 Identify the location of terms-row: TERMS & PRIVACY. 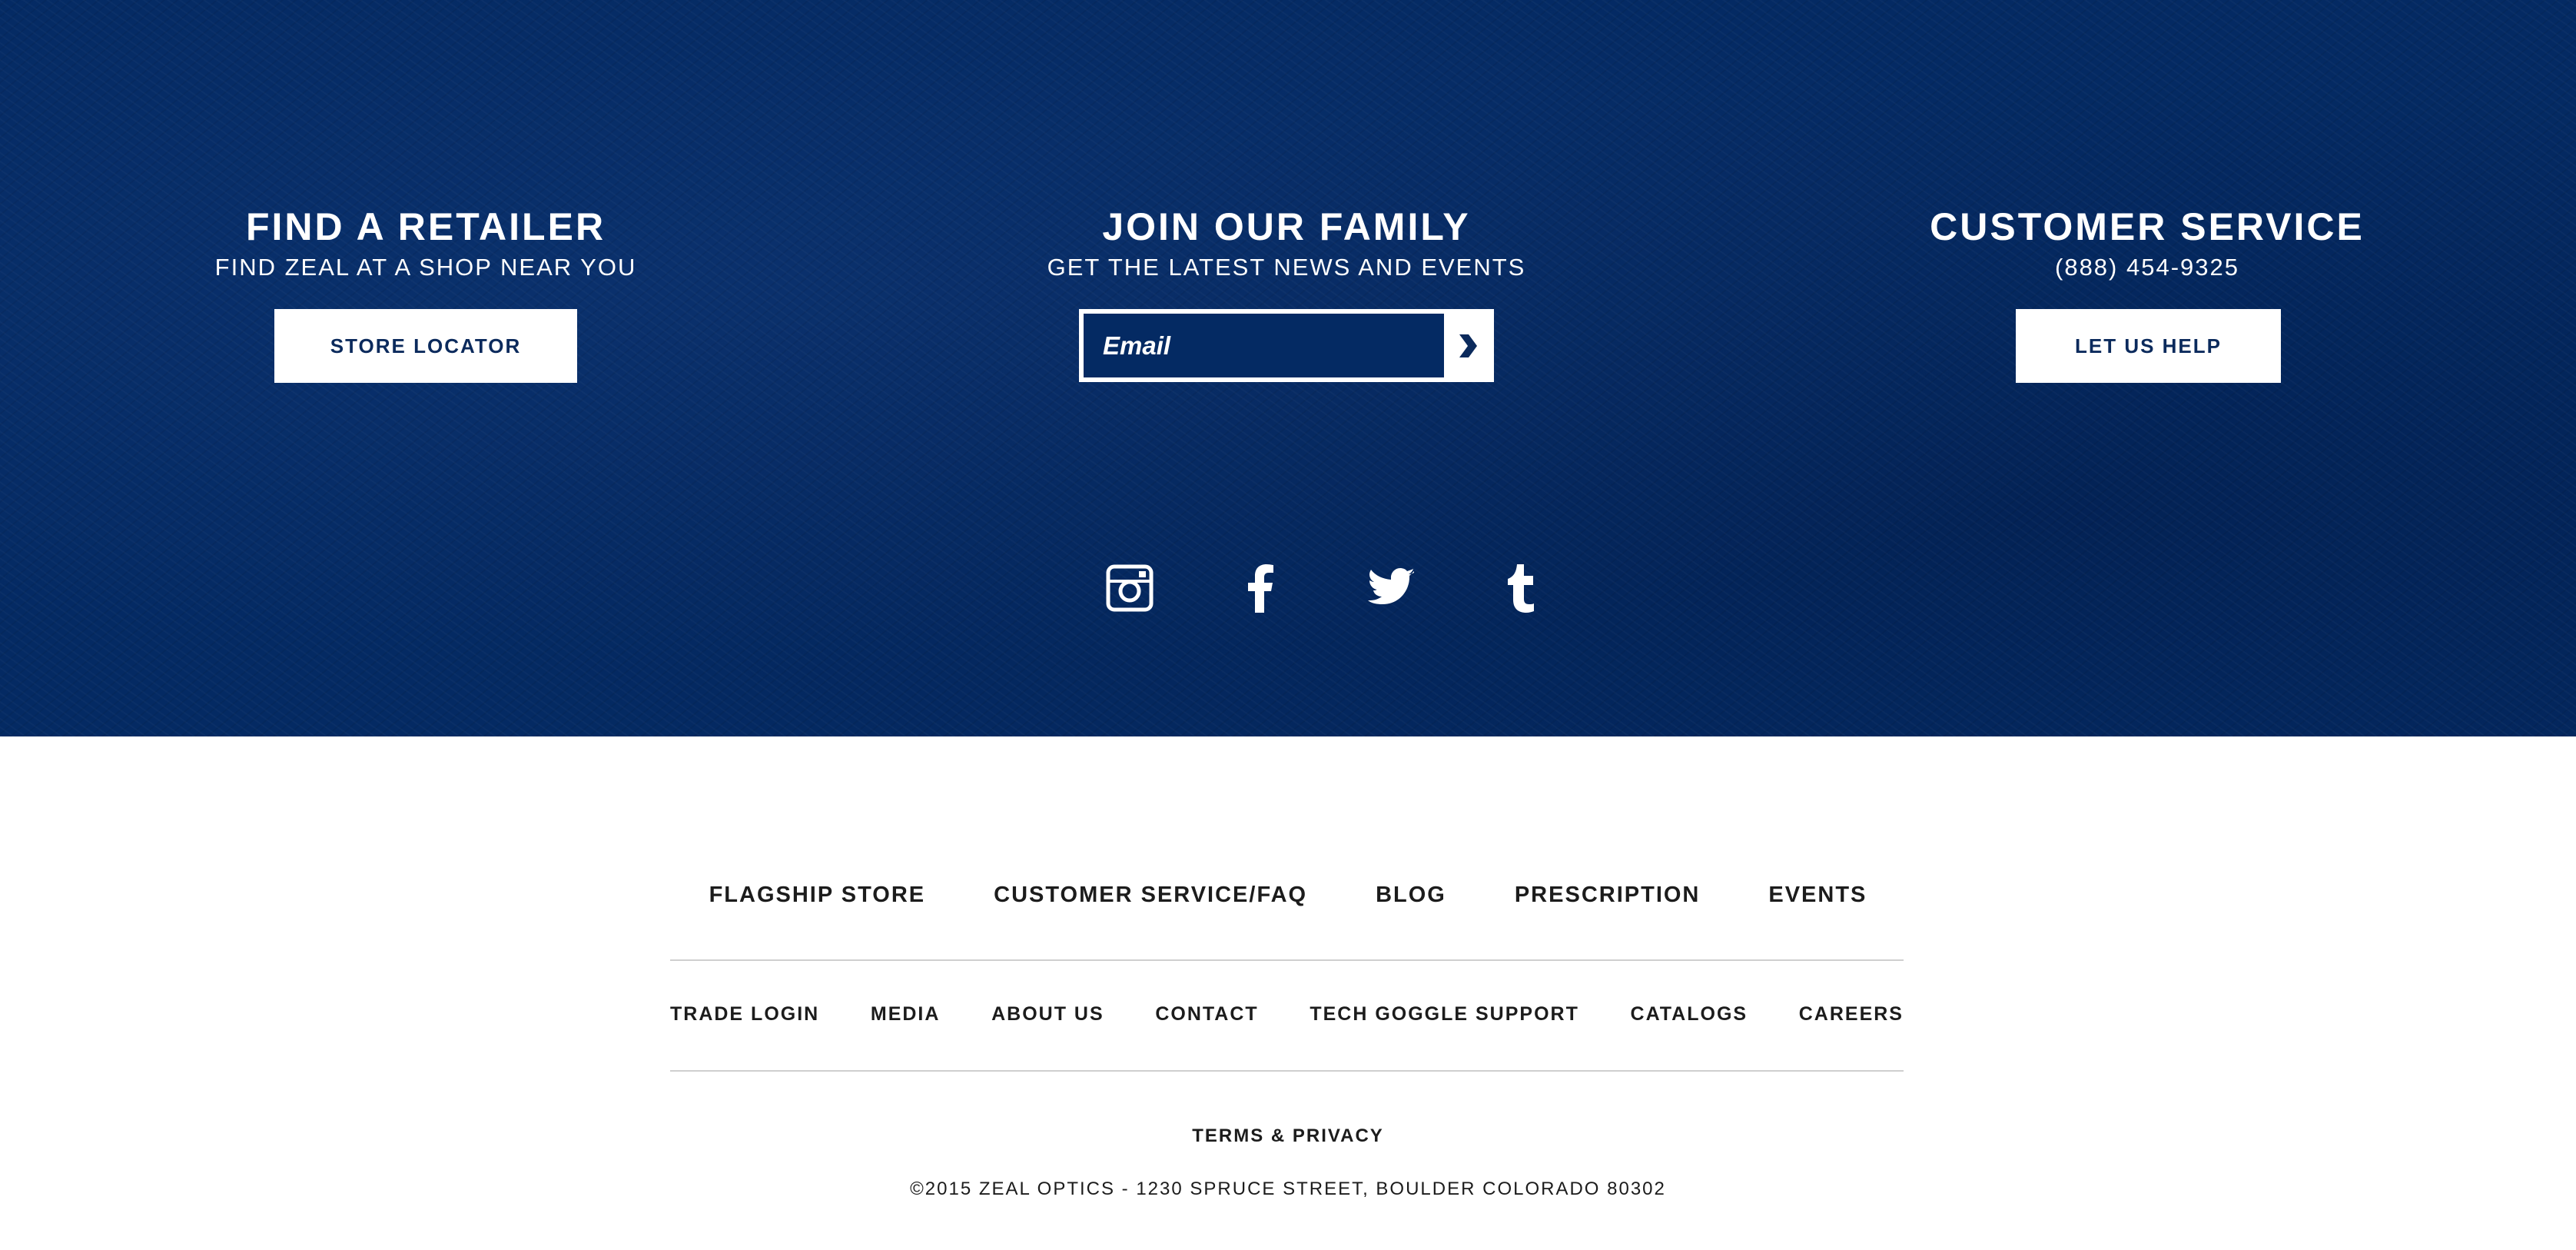
(1288, 1136).